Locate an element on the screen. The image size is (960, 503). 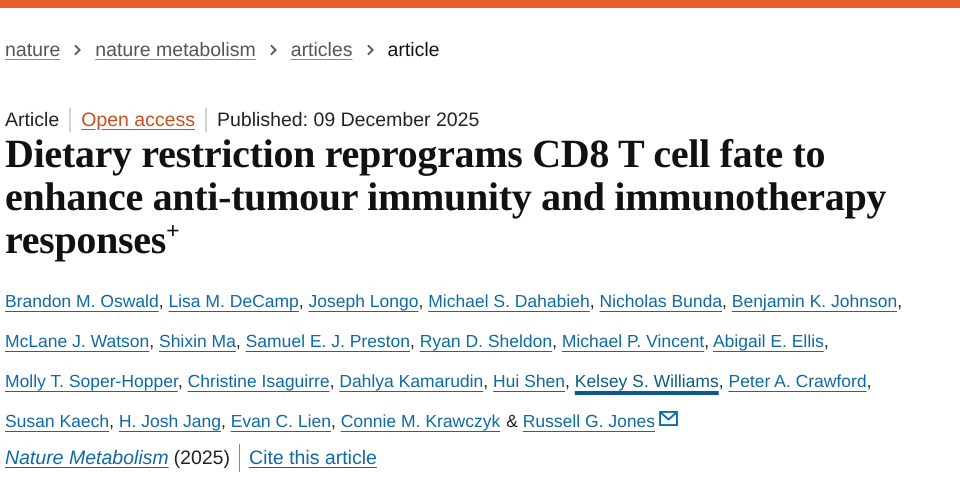
author-link: Joseph Longo is located at coordinates (363, 301).